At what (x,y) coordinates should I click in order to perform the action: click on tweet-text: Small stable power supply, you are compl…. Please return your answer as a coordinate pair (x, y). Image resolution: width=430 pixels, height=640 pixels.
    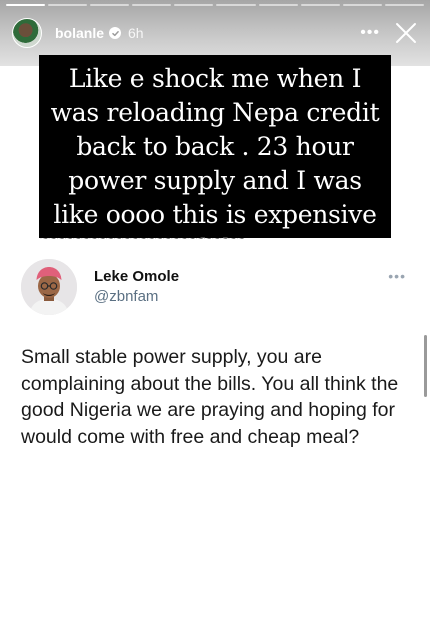
    Looking at the image, I should click on (210, 397).